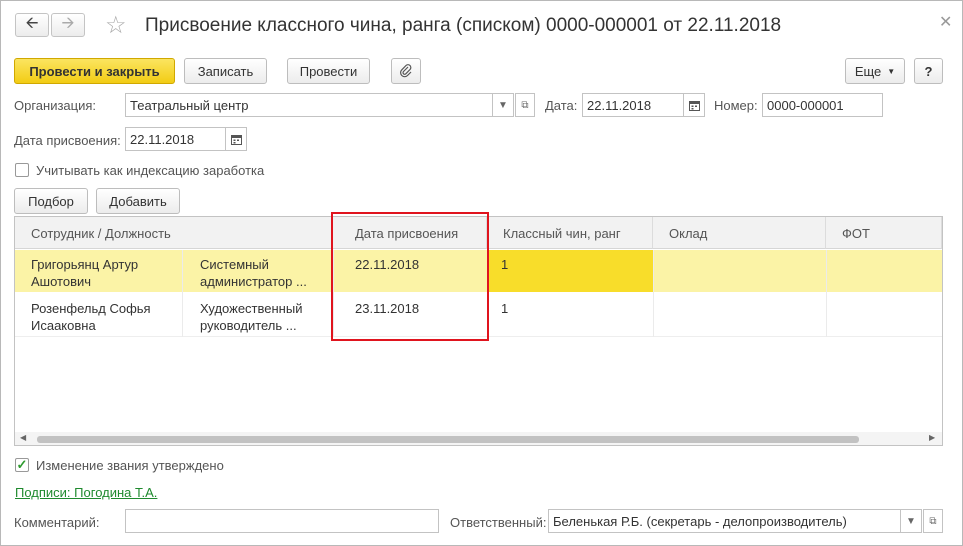 Image resolution: width=963 pixels, height=546 pixels. I want to click on responsible-open-button: ⧉, so click(933, 521).